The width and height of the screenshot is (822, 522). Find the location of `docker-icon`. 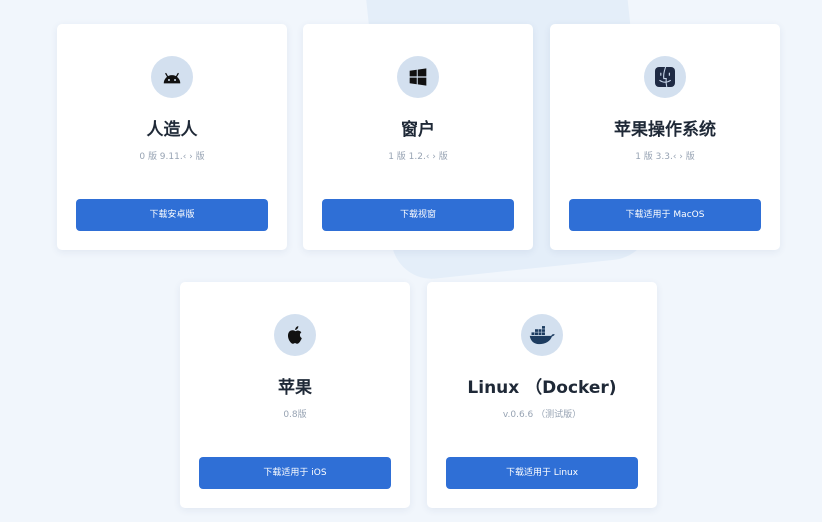

docker-icon is located at coordinates (542, 335).